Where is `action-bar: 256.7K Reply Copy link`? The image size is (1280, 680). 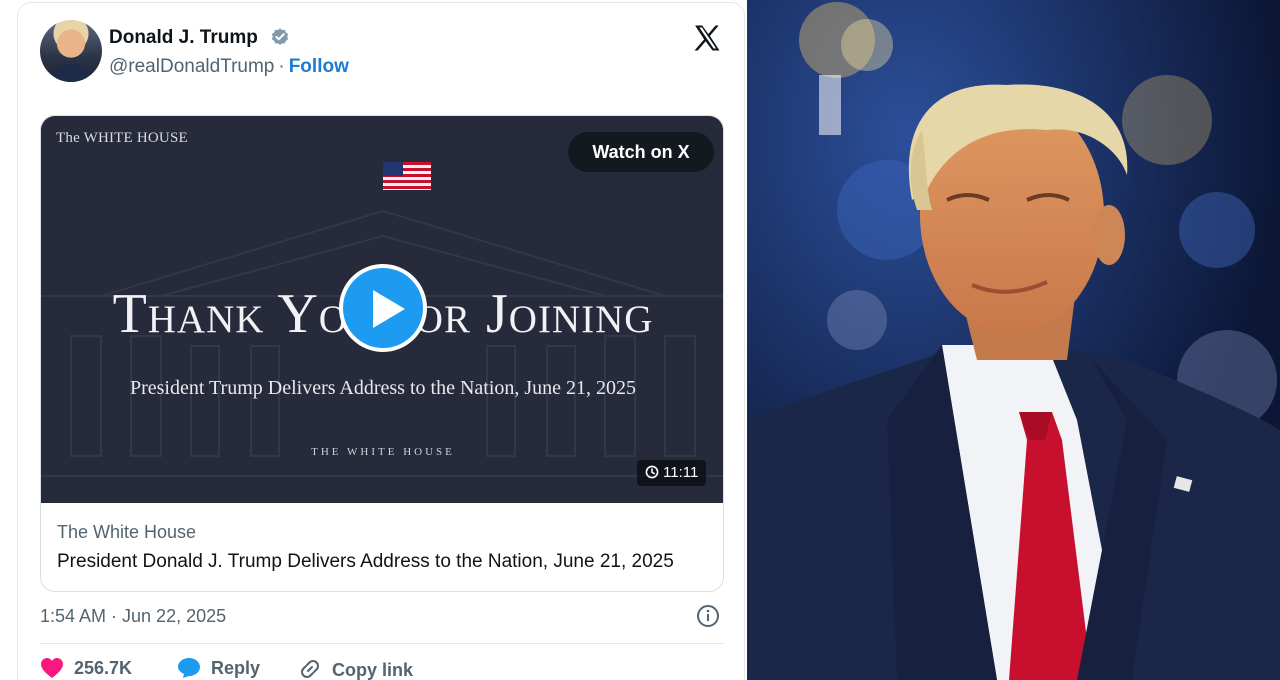
action-bar: 256.7K Reply Copy link is located at coordinates (390, 668).